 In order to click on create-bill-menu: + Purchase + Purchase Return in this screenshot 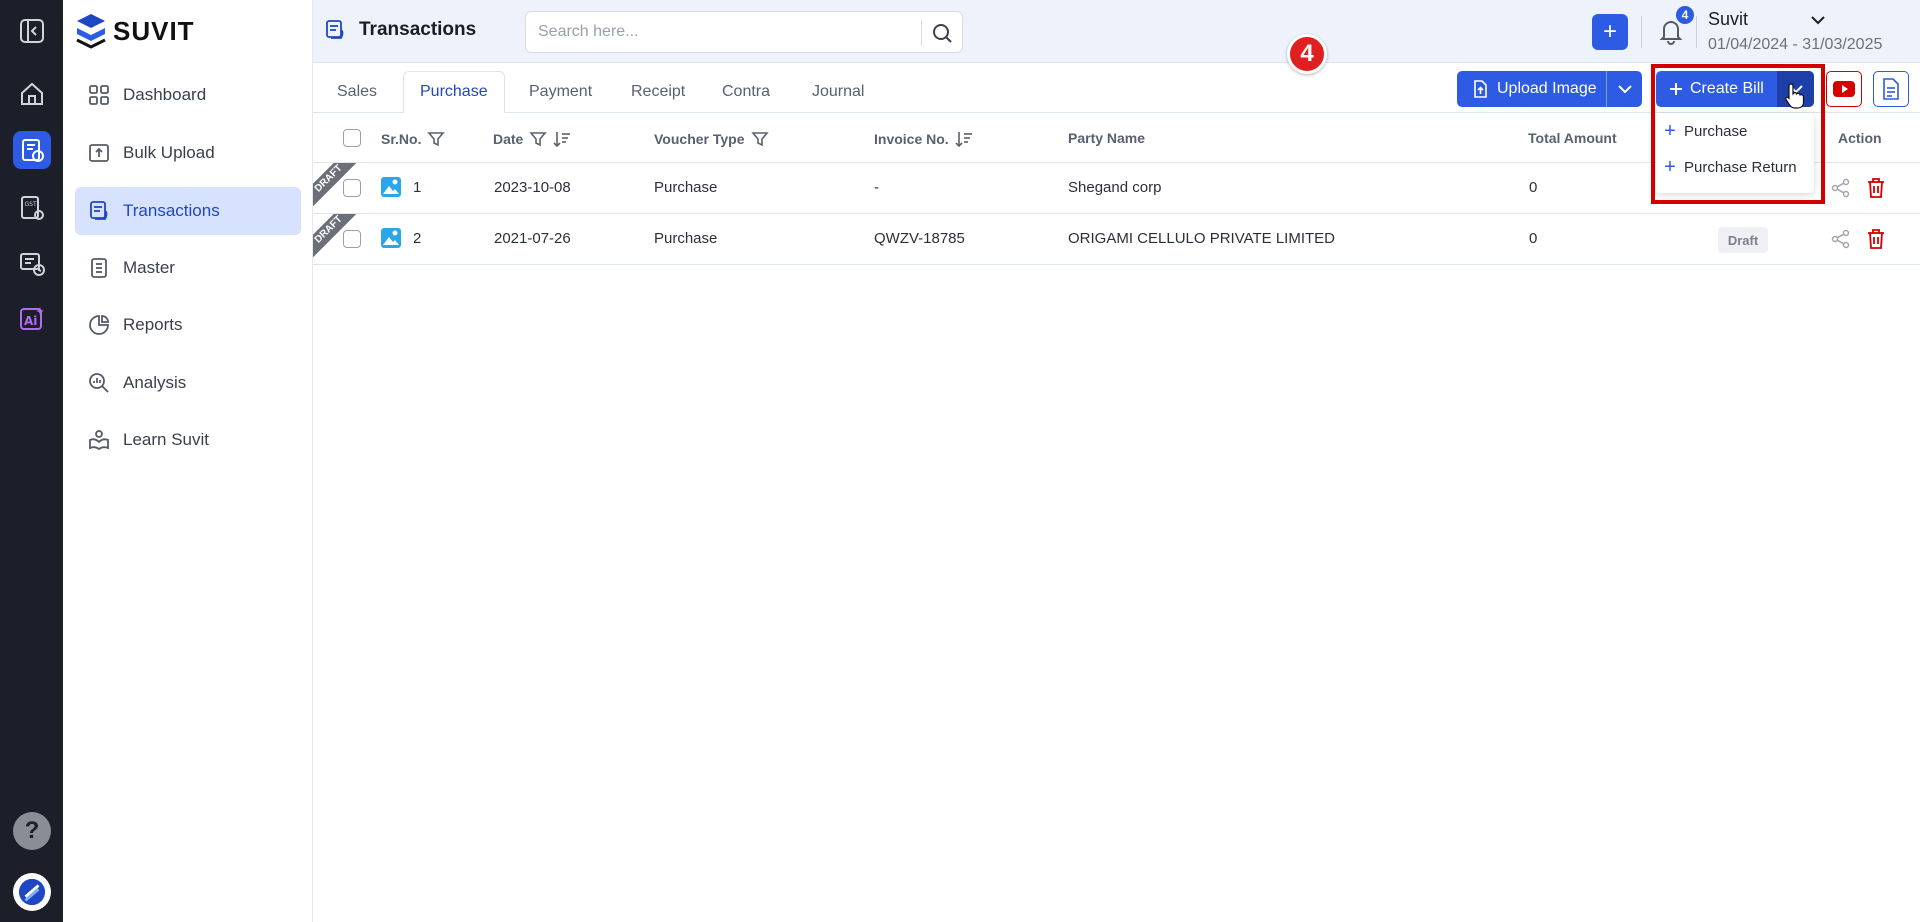, I will do `click(1735, 153)`.